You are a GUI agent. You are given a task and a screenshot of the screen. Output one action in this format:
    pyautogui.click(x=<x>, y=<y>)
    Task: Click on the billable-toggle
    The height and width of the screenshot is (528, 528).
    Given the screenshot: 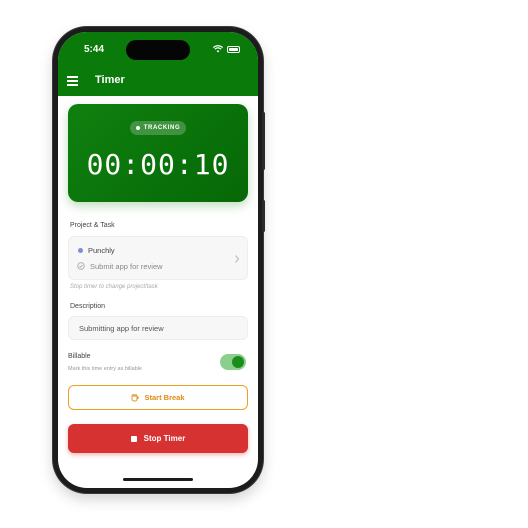 What is the action you would take?
    pyautogui.click(x=233, y=362)
    